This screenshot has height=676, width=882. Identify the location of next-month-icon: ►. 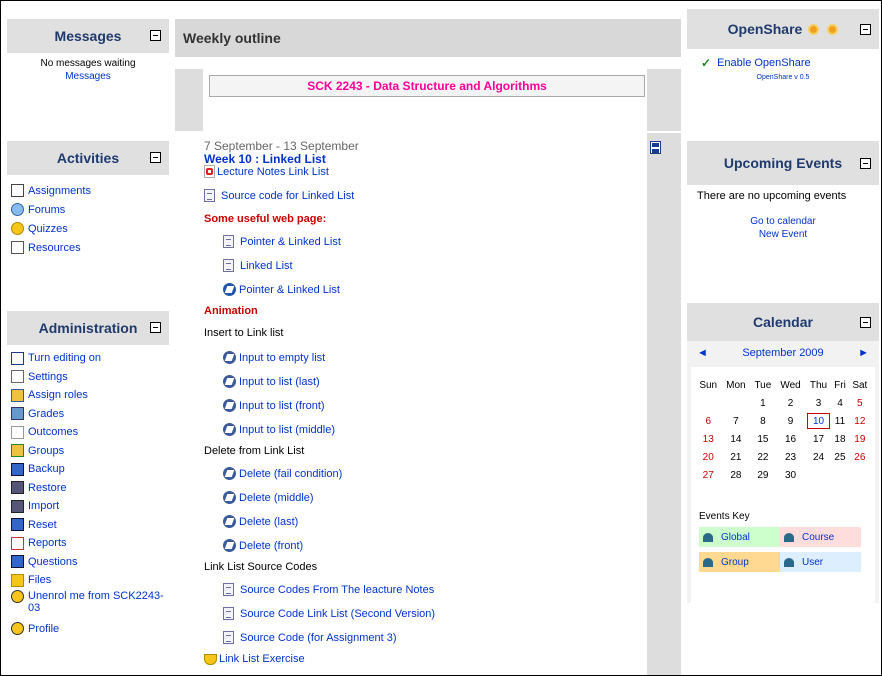
(863, 353).